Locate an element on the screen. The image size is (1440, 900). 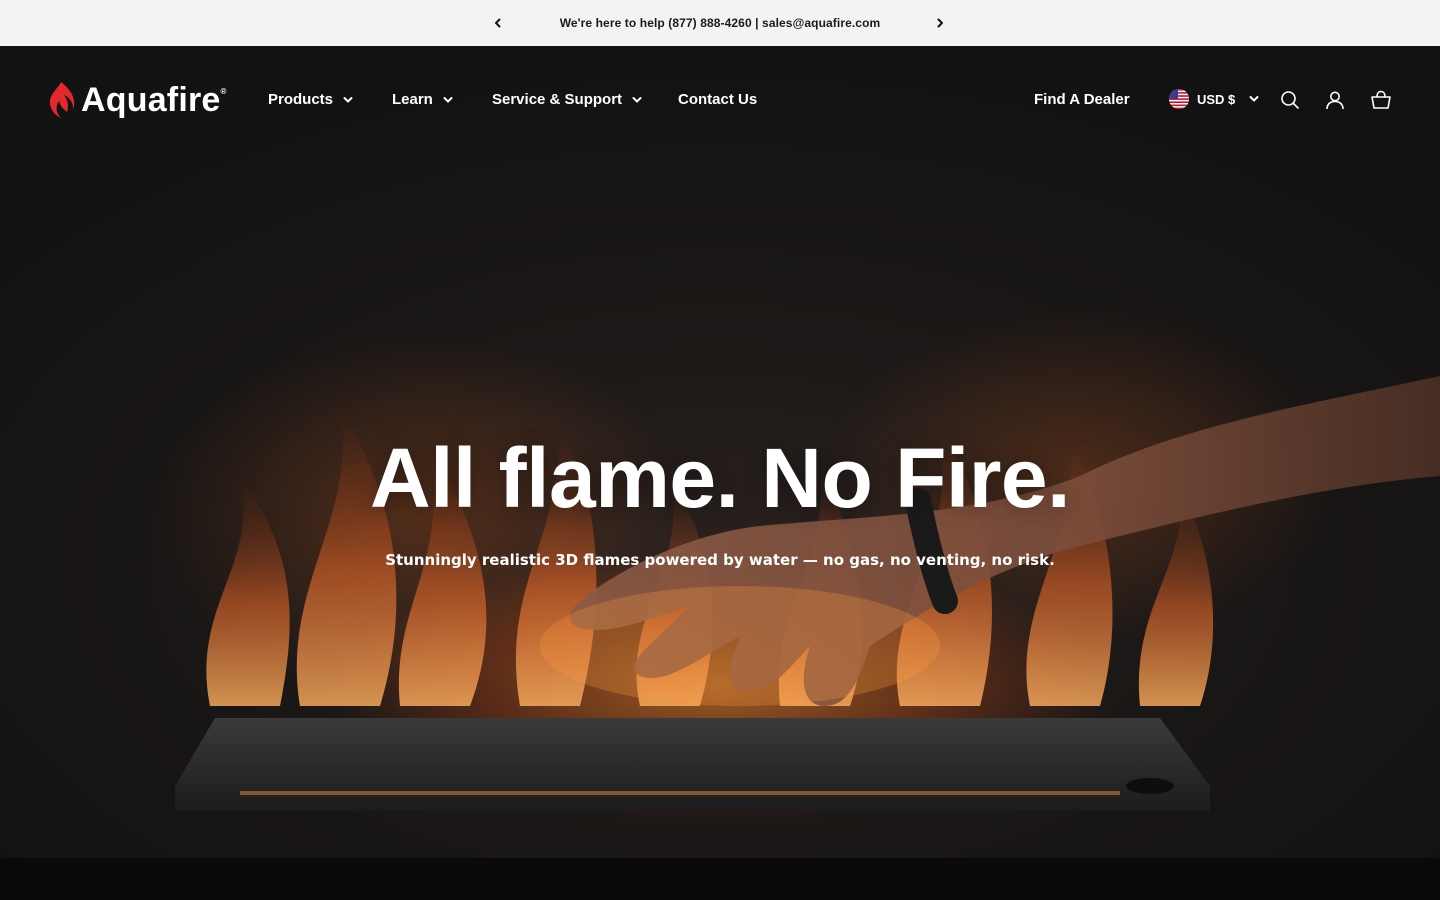
logo-text: Aquafire® is located at coordinates (154, 99).